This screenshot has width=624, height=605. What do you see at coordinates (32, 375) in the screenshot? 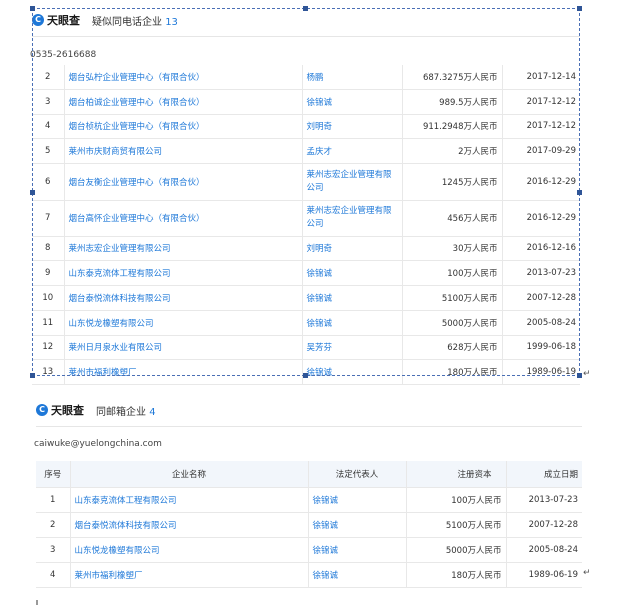
I see `resize-handle-bl` at bounding box center [32, 375].